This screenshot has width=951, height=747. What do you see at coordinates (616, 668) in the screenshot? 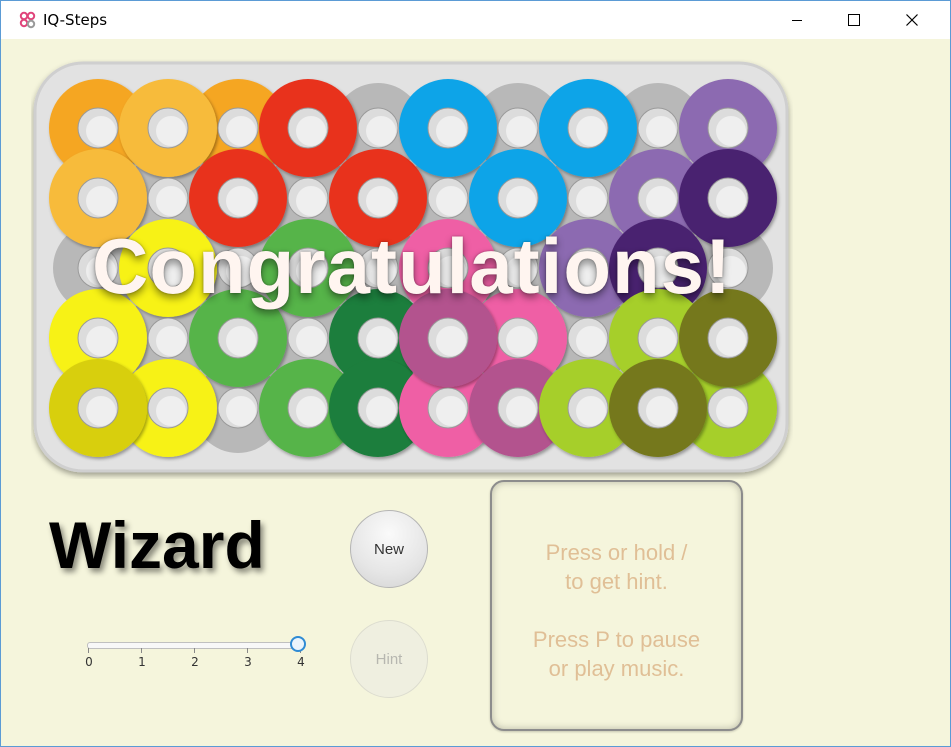
I see `hint-line: or play music.` at bounding box center [616, 668].